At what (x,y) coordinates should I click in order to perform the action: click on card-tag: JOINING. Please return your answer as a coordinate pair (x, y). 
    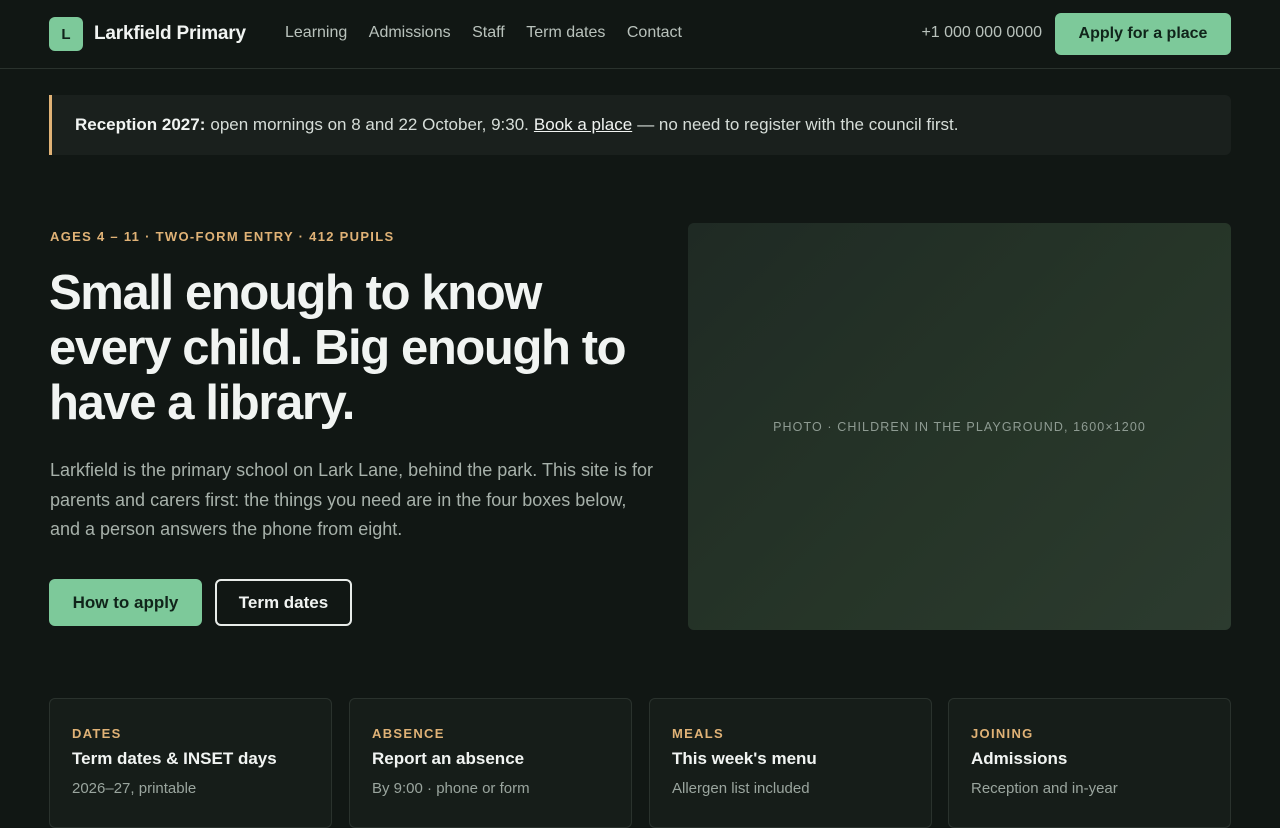
    Looking at the image, I should click on (1002, 733).